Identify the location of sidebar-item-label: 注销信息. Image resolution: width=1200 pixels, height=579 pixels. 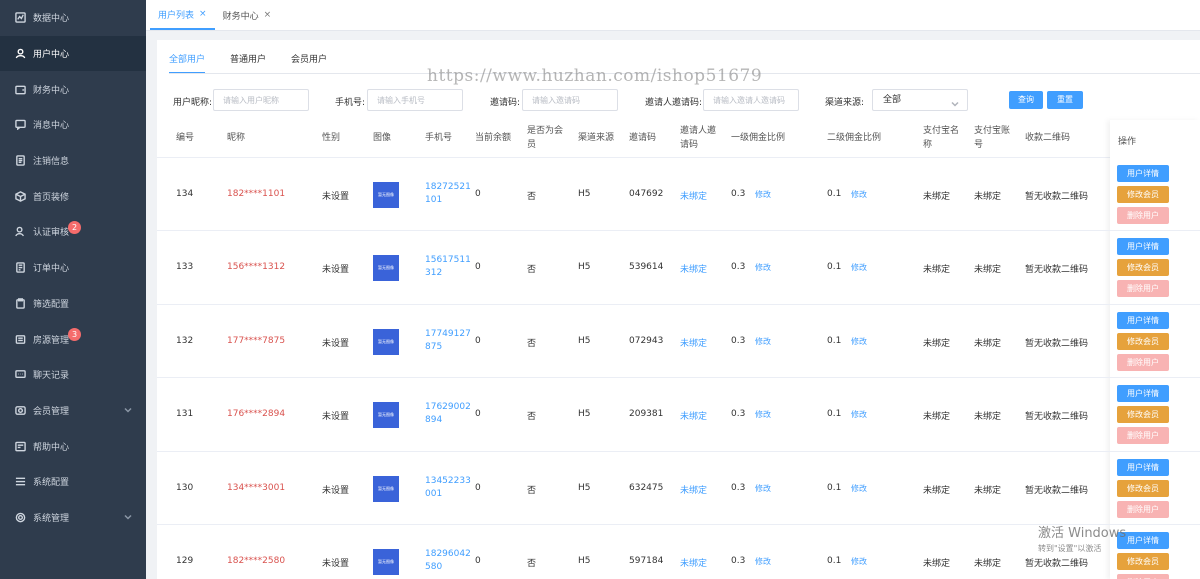
(51, 162).